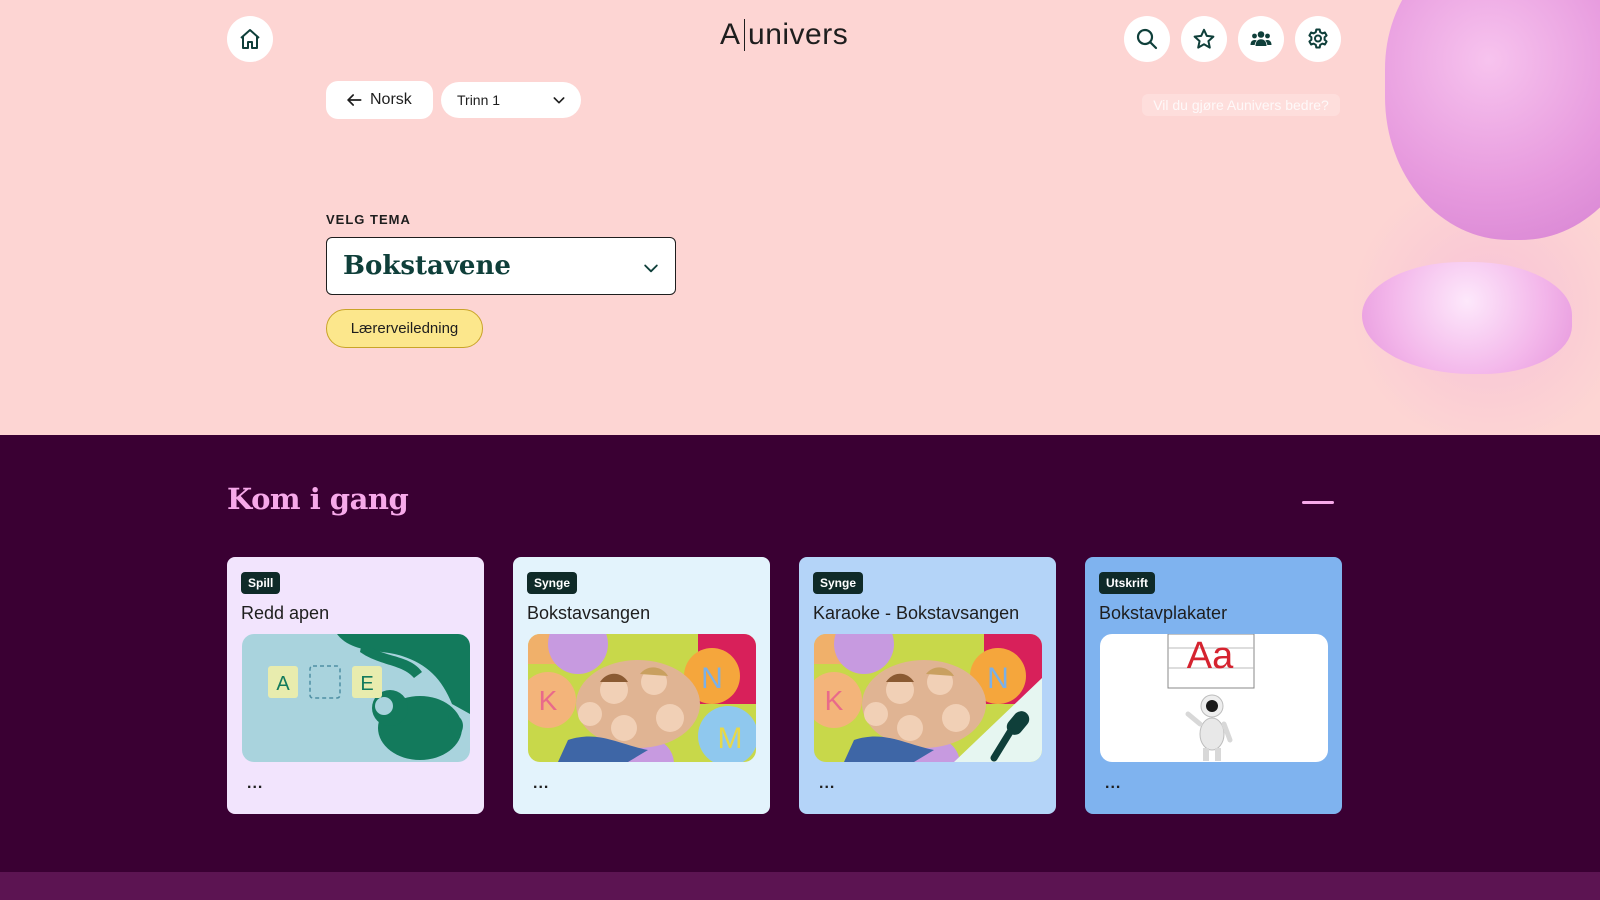 The height and width of the screenshot is (900, 1600). I want to click on poster-letters: Aa, so click(1210, 656).